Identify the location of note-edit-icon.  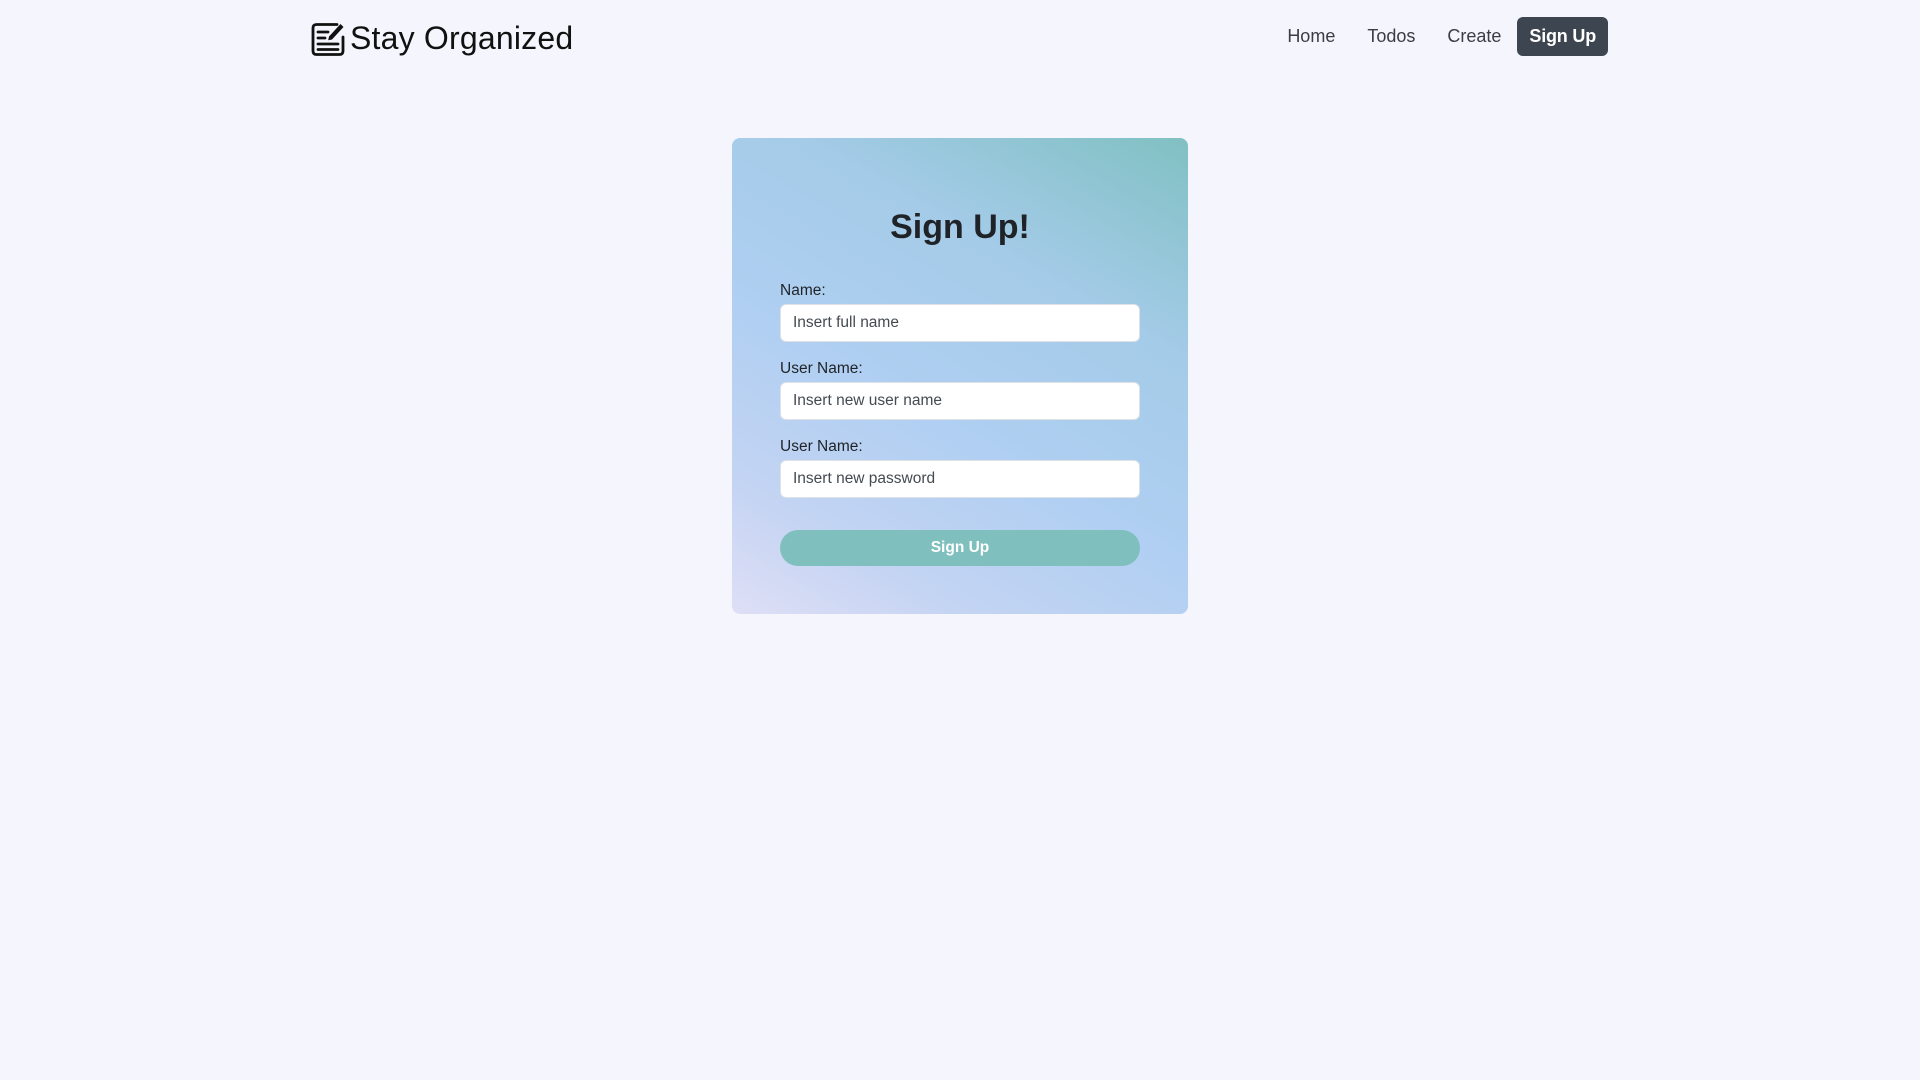
(328, 38).